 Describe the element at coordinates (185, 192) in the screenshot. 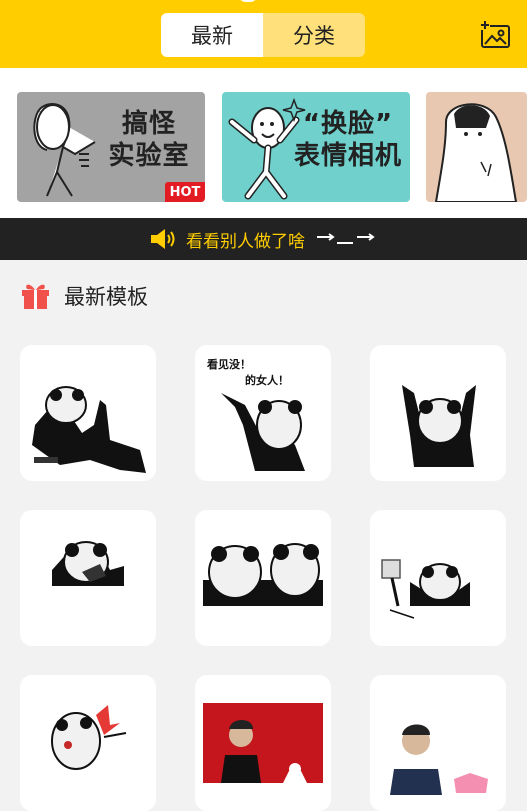

I see `hot-badge: HOT` at that location.